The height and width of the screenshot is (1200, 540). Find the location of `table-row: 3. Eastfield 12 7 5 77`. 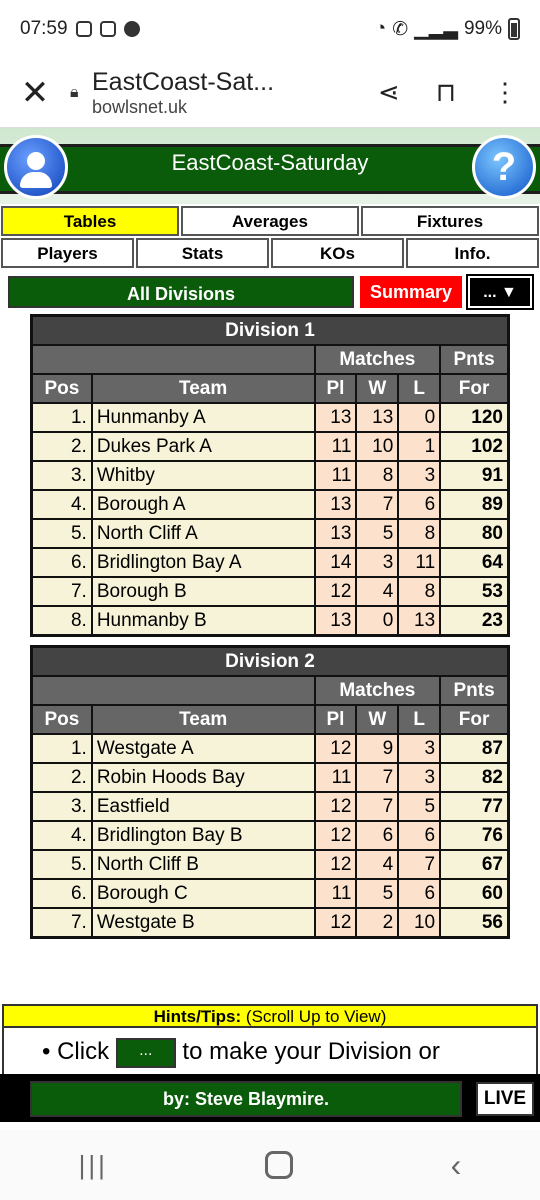

table-row: 3. Eastfield 12 7 5 77 is located at coordinates (270, 806).